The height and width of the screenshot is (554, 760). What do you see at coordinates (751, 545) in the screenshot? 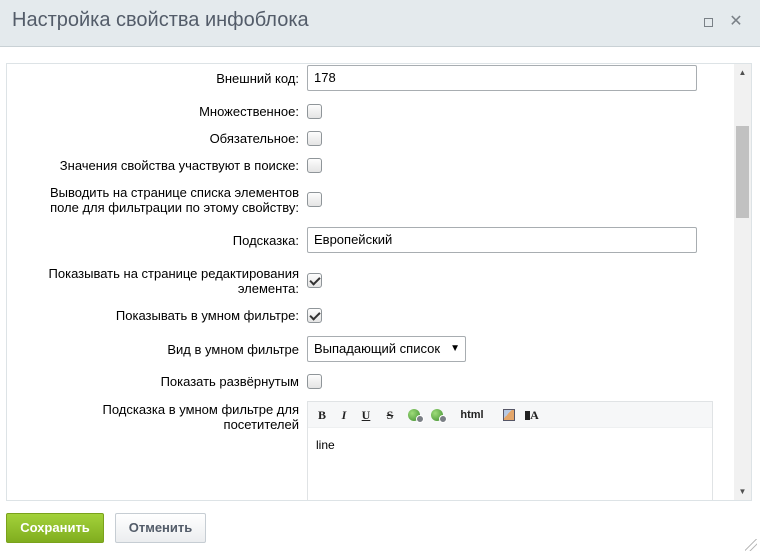
I see `resize-grip-icon` at bounding box center [751, 545].